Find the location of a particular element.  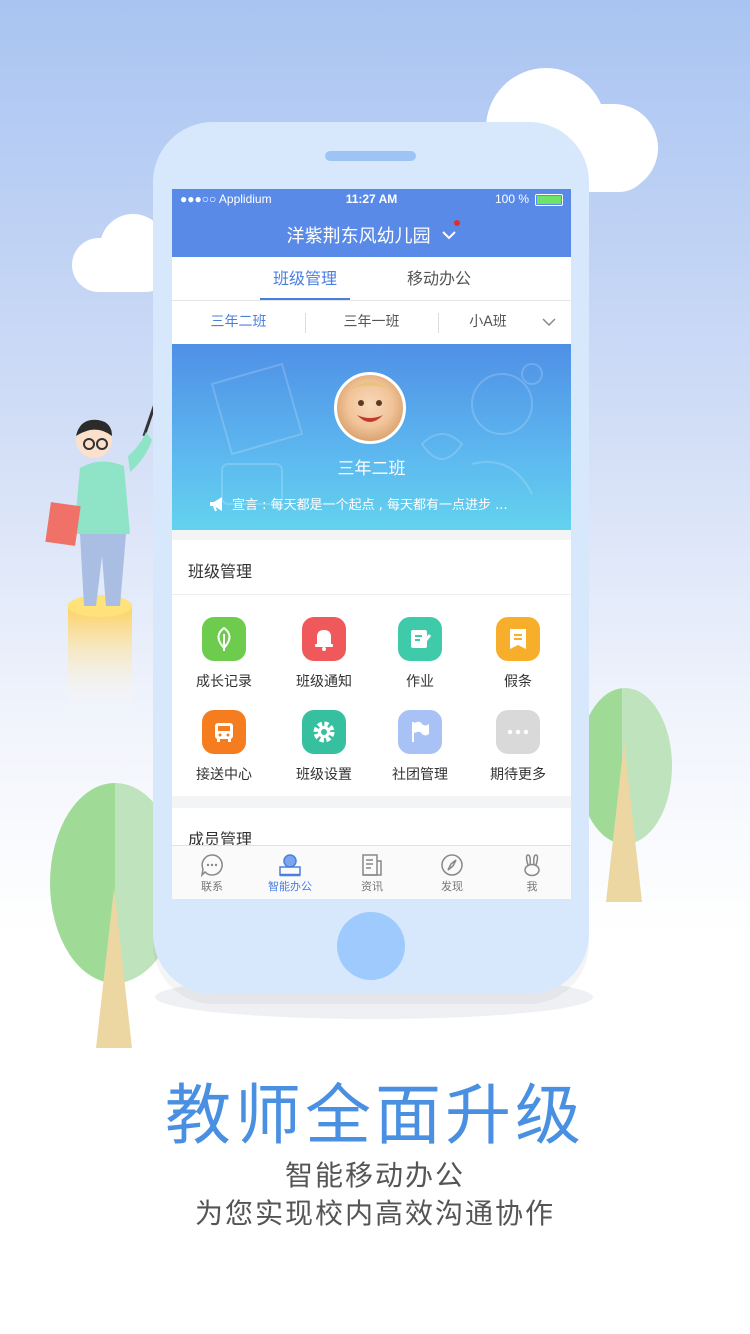

tab-class-management: 班级管理 is located at coordinates (305, 278).